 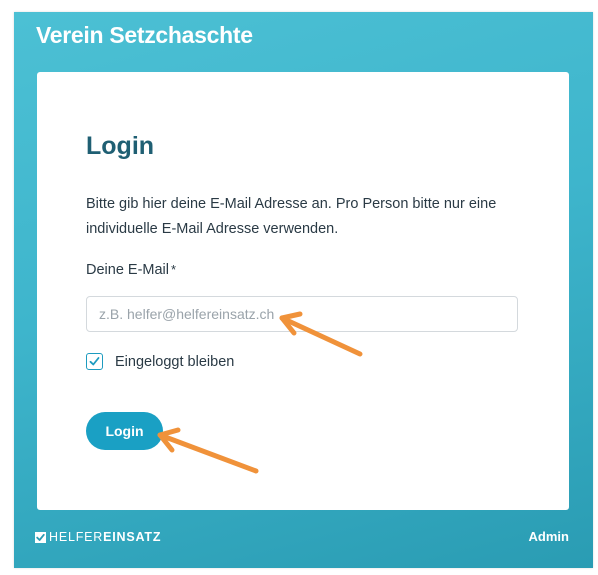 What do you see at coordinates (120, 146) in the screenshot?
I see `login-title: Login` at bounding box center [120, 146].